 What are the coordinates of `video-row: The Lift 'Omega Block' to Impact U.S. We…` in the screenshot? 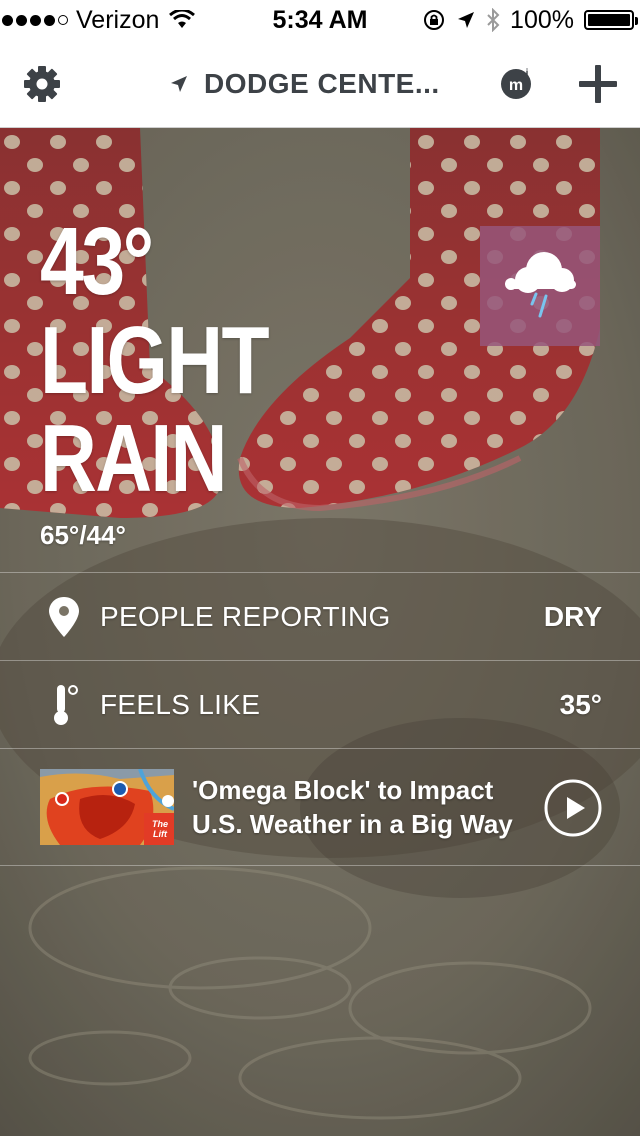 It's located at (320, 807).